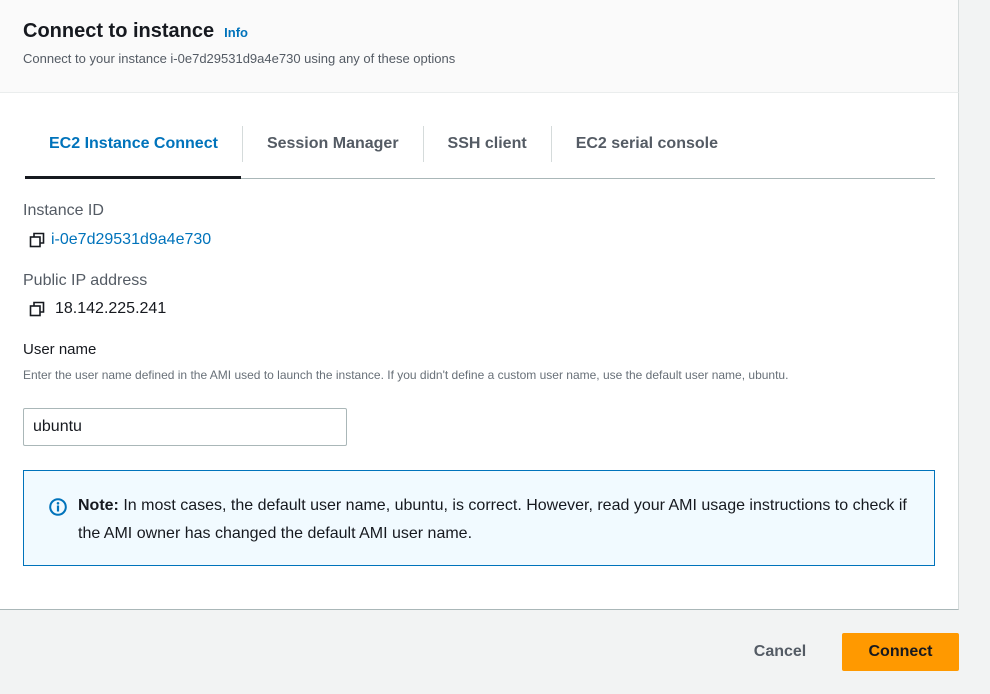 The image size is (990, 694). Describe the element at coordinates (119, 31) in the screenshot. I see `page-title: Connect to instance` at that location.